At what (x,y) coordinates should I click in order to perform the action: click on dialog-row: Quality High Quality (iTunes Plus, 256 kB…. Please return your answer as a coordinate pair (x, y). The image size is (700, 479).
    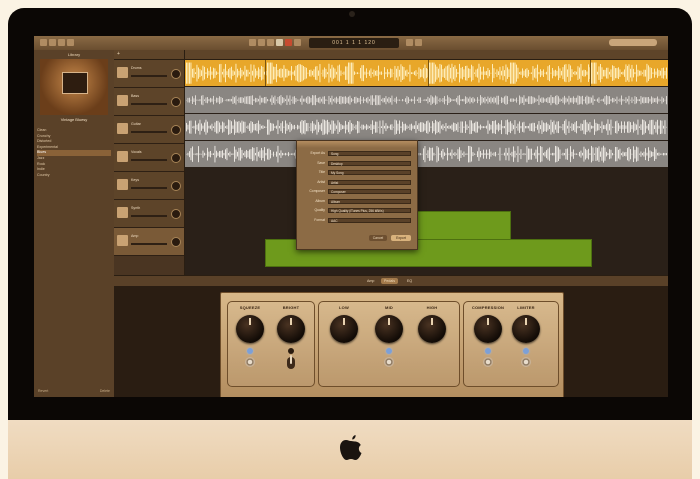
    Looking at the image, I should click on (357, 211).